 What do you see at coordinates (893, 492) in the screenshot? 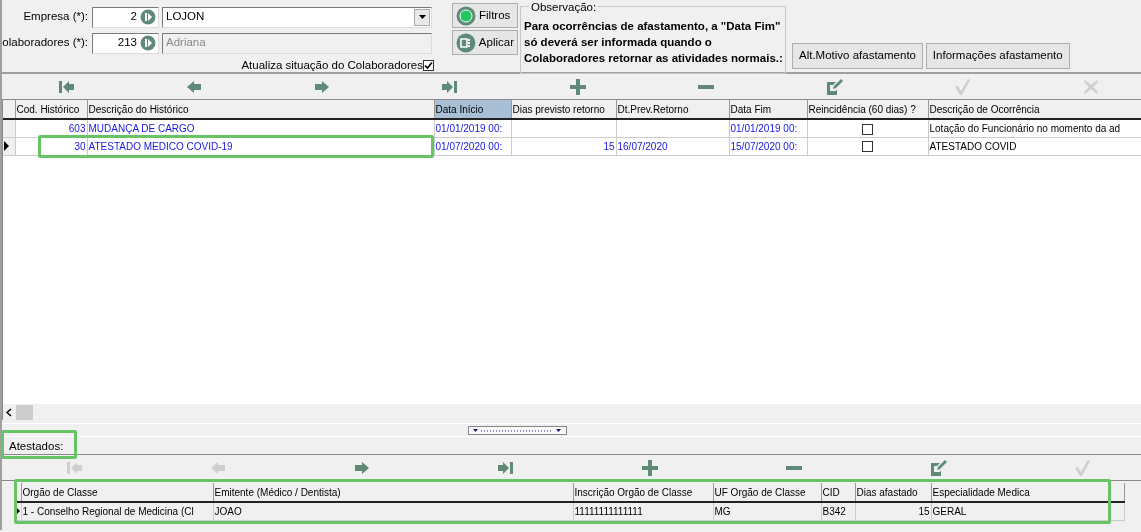
I see `column-header: Dias afastado` at bounding box center [893, 492].